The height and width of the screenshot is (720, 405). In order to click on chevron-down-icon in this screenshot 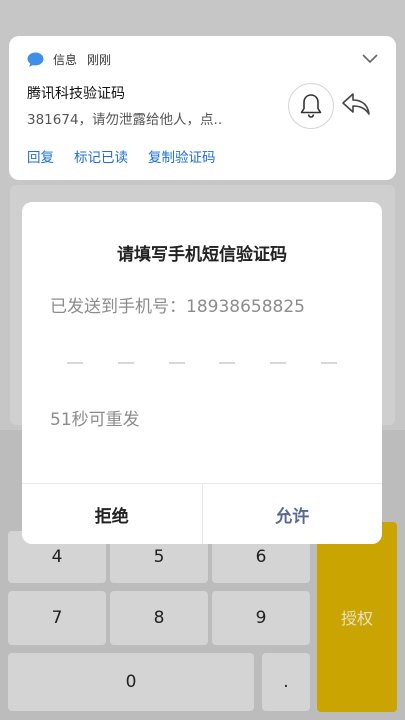, I will do `click(370, 58)`.